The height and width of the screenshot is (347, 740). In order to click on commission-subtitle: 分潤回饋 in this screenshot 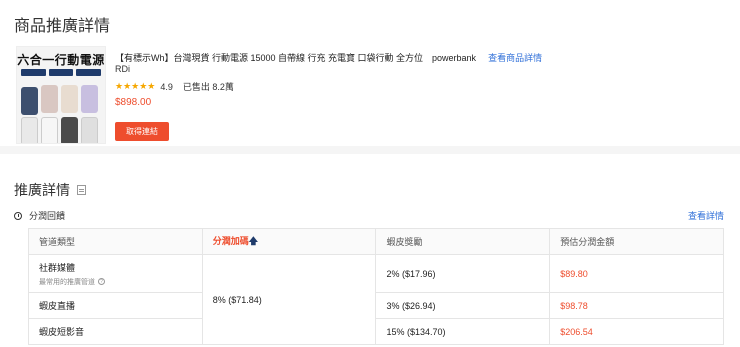, I will do `click(47, 216)`.